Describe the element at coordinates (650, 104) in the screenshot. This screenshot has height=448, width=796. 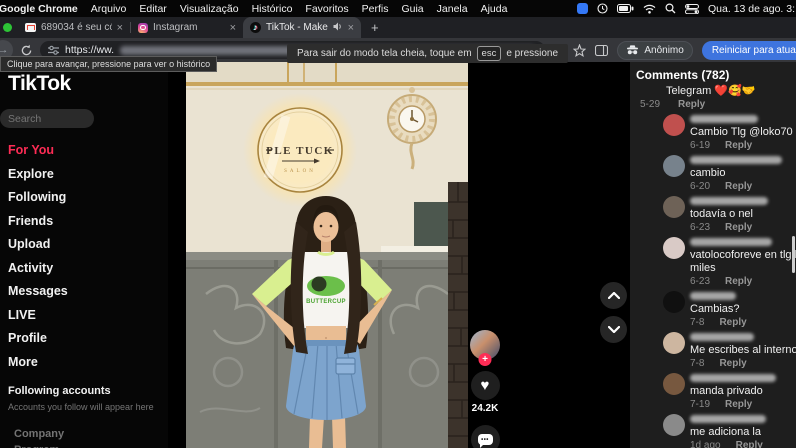
I see `comment-date: 5-29` at that location.